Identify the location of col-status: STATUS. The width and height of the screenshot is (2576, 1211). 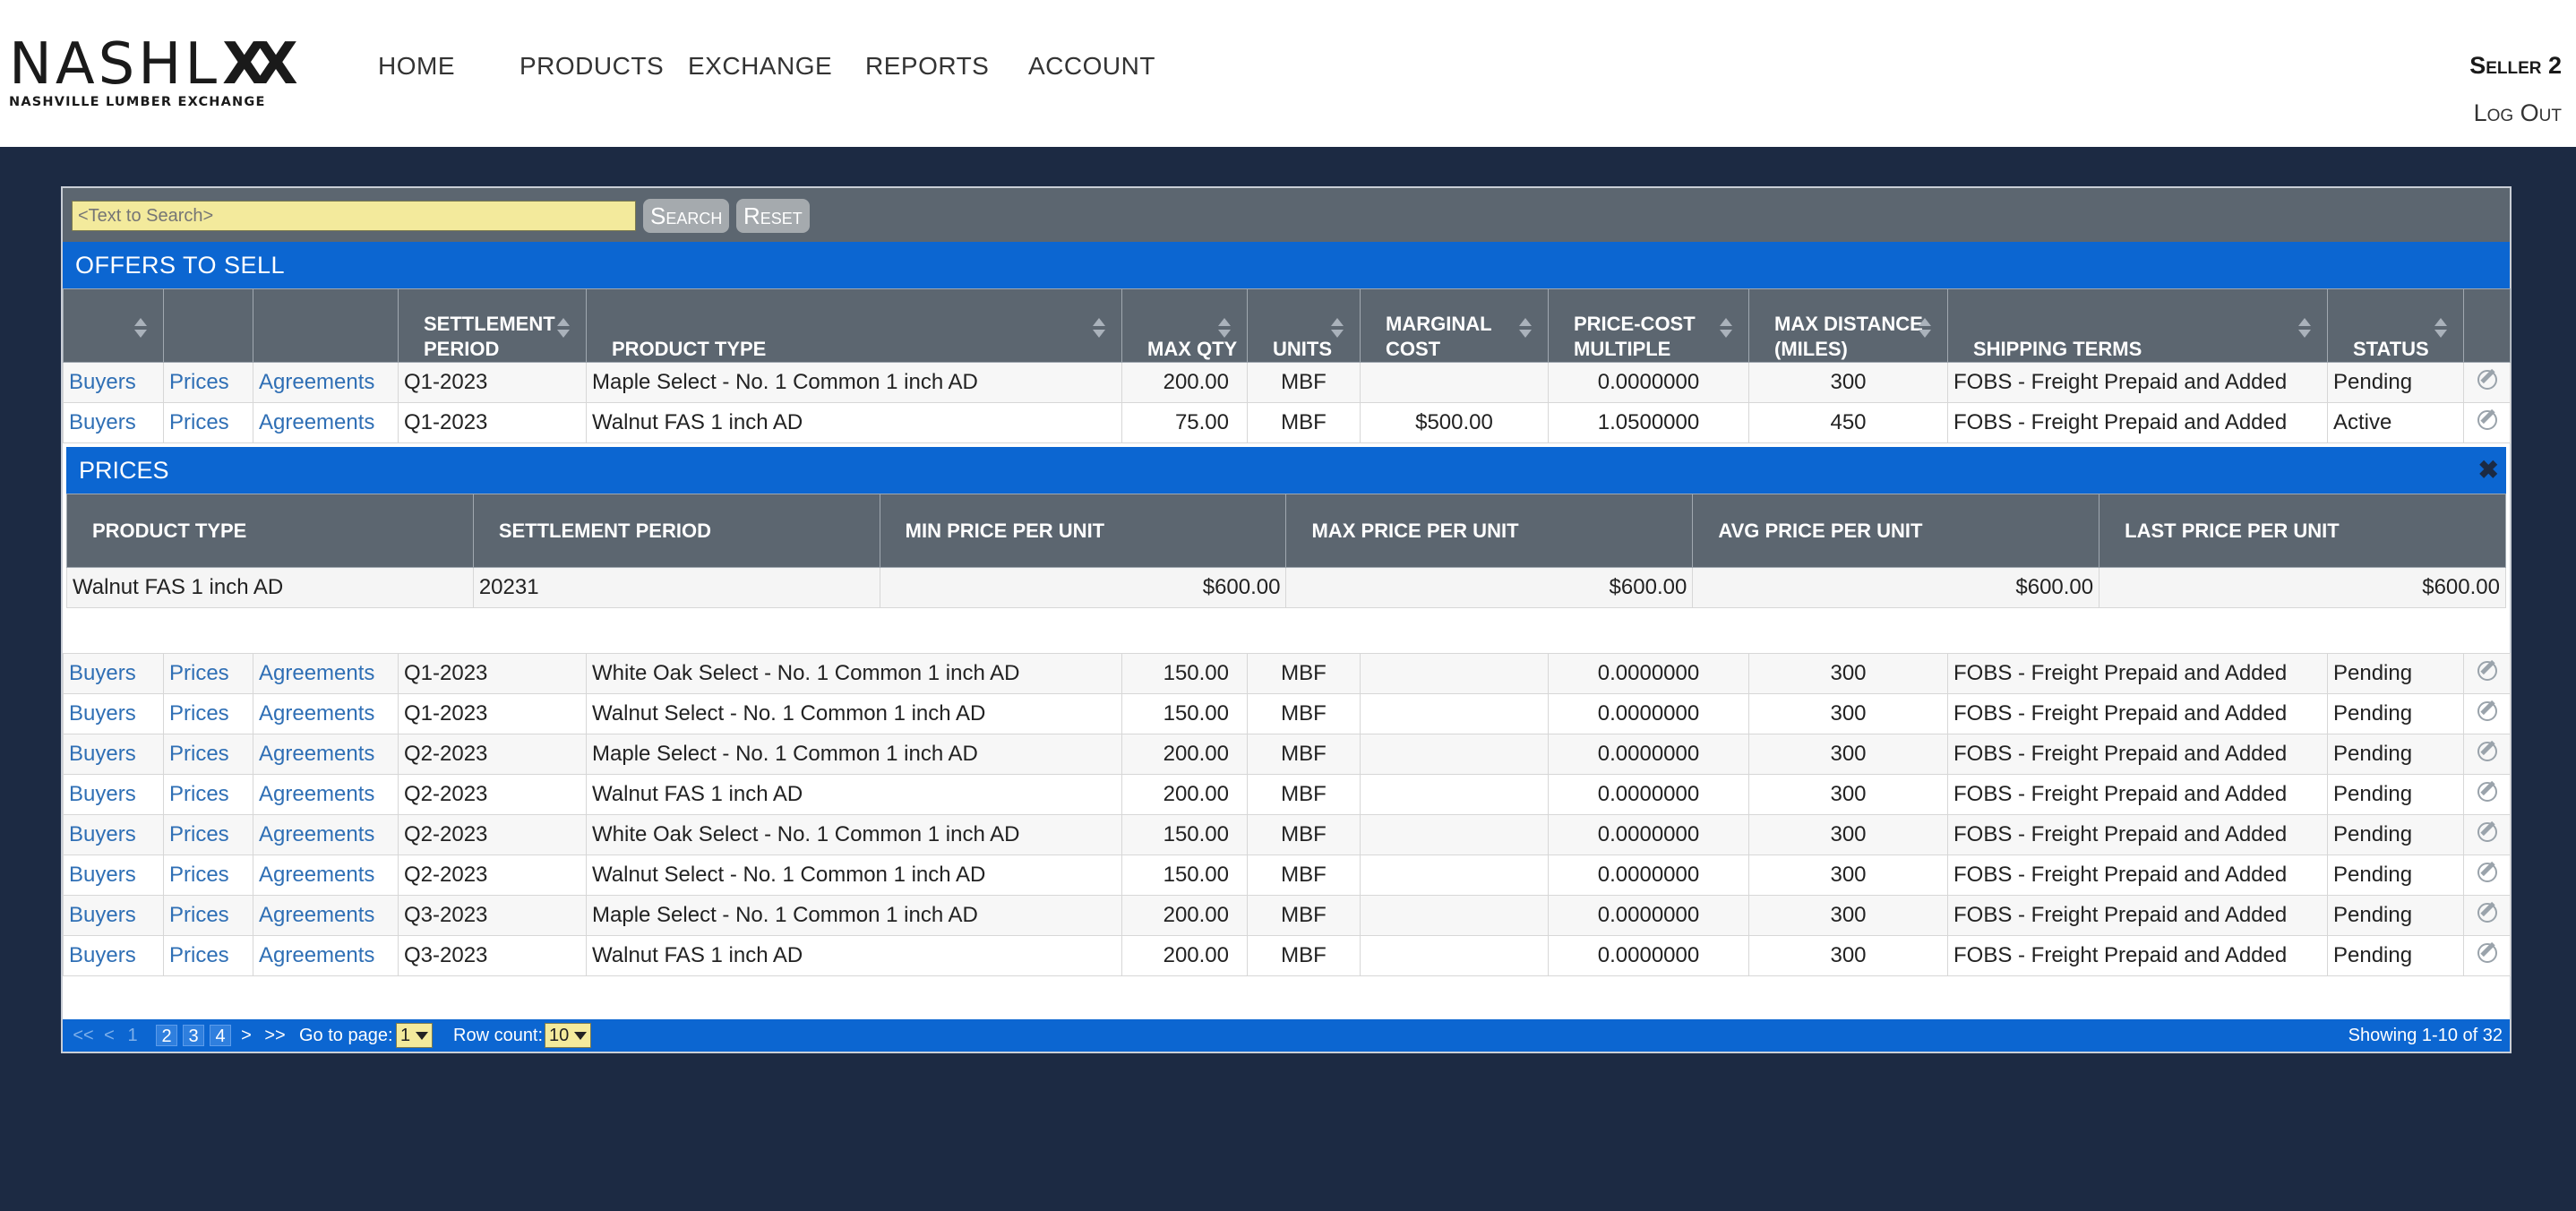
(2395, 325).